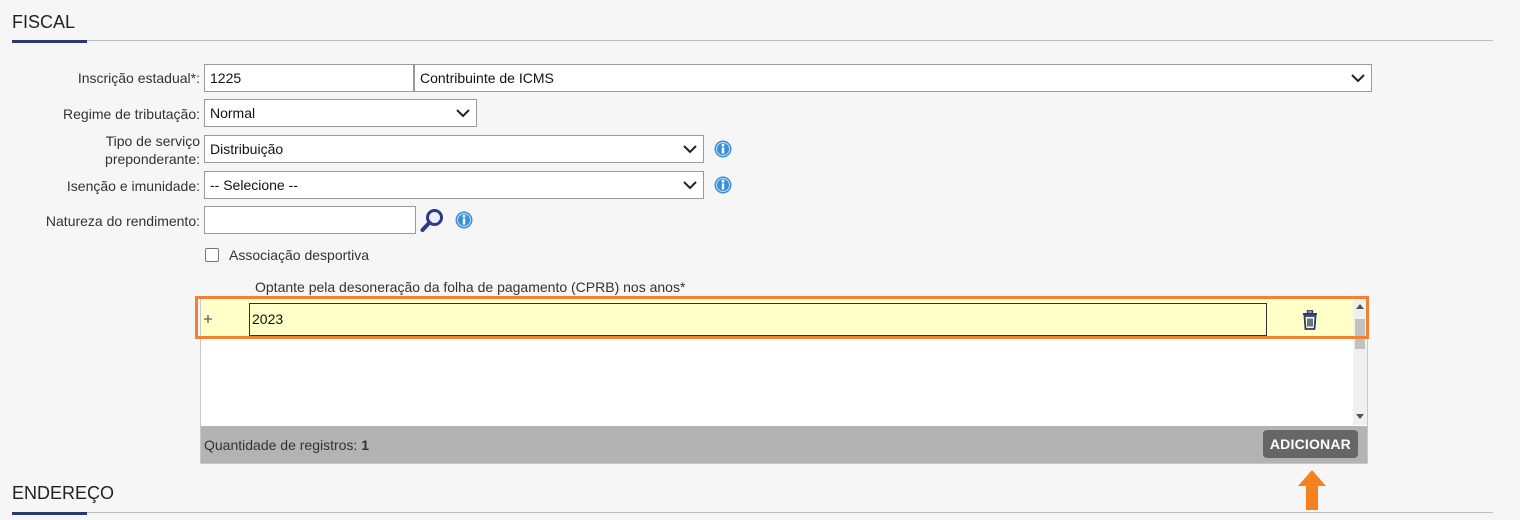 This screenshot has width=1520, height=520. Describe the element at coordinates (784, 444) in the screenshot. I see `grid-footer: Quantidade de registros: 1 ADICIONAR` at that location.